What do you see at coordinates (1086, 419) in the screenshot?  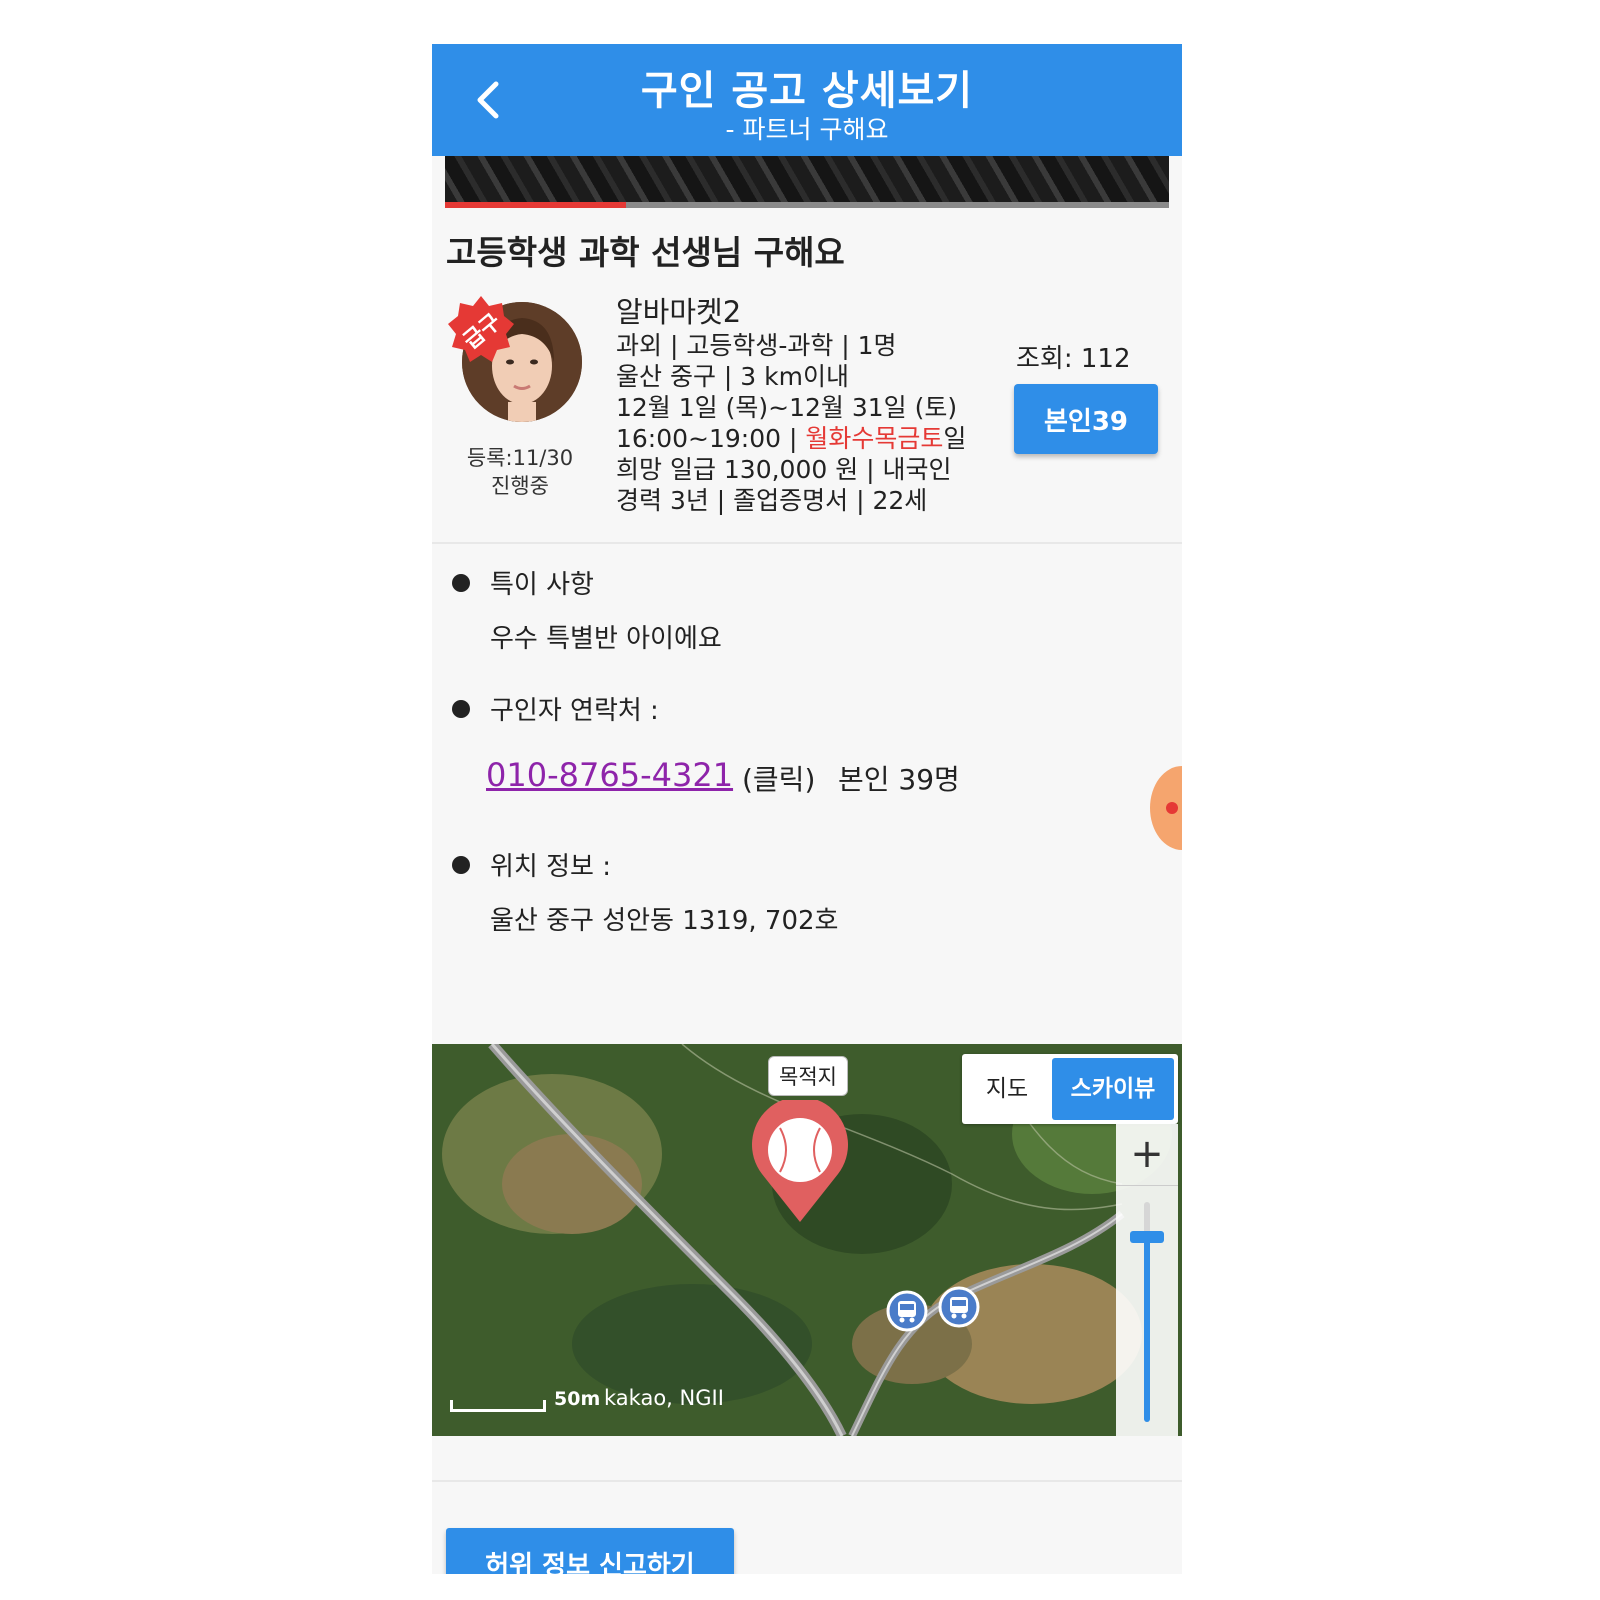 I see `verify-button: 본인39` at bounding box center [1086, 419].